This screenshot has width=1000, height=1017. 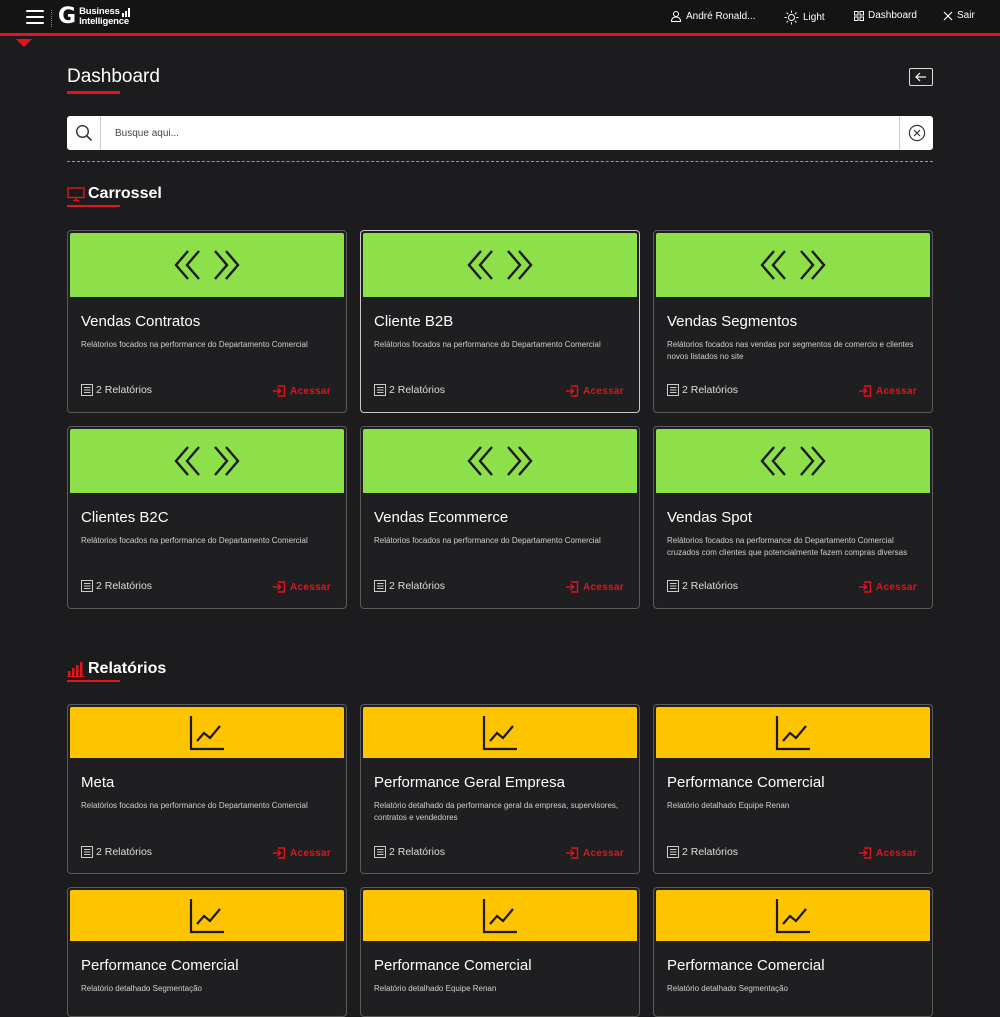 I want to click on exit-label: Sair, so click(x=966, y=15).